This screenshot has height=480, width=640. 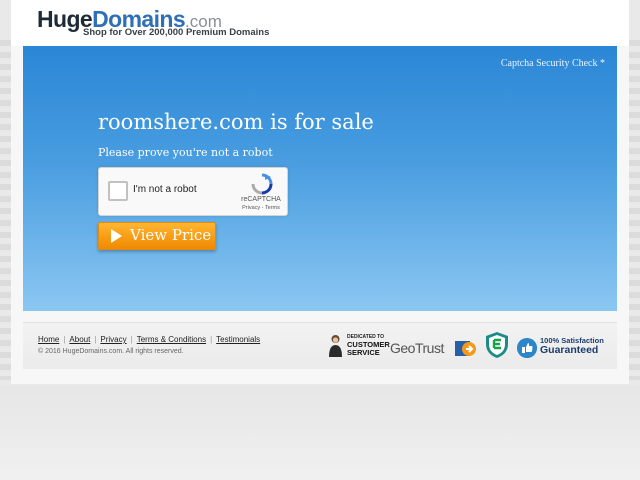 I want to click on thumbs-up-icon, so click(x=527, y=348).